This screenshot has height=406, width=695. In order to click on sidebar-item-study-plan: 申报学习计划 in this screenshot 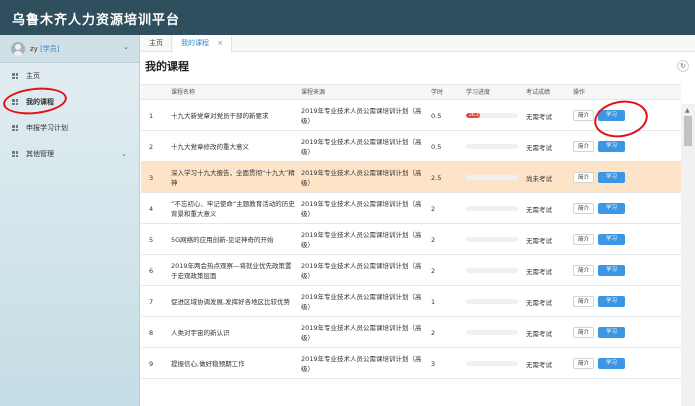, I will do `click(69, 128)`.